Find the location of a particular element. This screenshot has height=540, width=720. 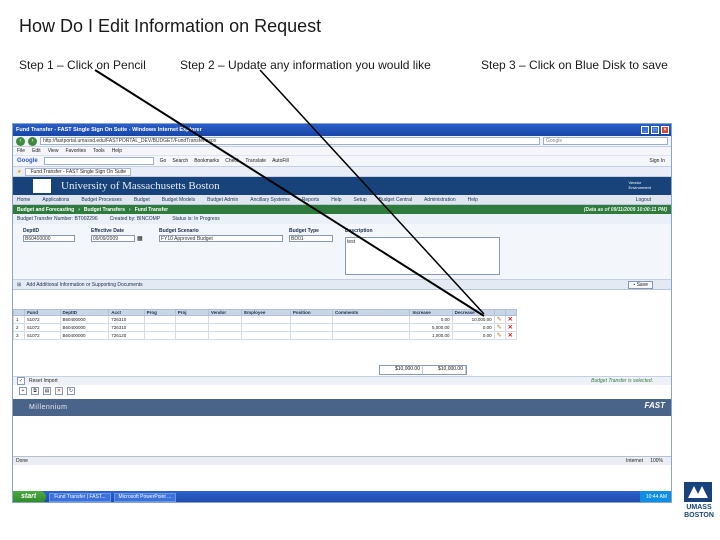

step-1-text: Step 1 – Click on Pencil is located at coordinates (82, 65).